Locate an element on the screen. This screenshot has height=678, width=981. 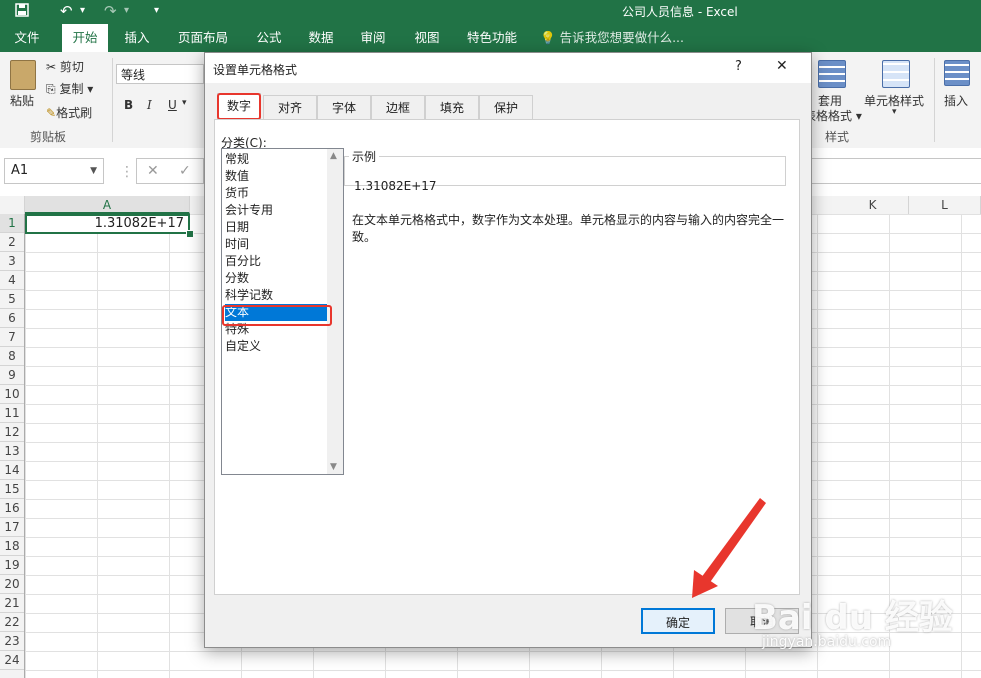
undo-icon: ↶ is located at coordinates (66, 11).